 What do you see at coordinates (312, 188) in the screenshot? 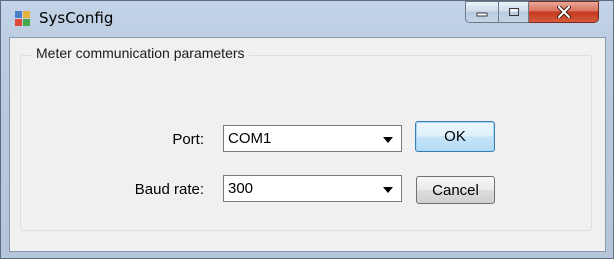
I see `baud-rate-combobox: 300` at bounding box center [312, 188].